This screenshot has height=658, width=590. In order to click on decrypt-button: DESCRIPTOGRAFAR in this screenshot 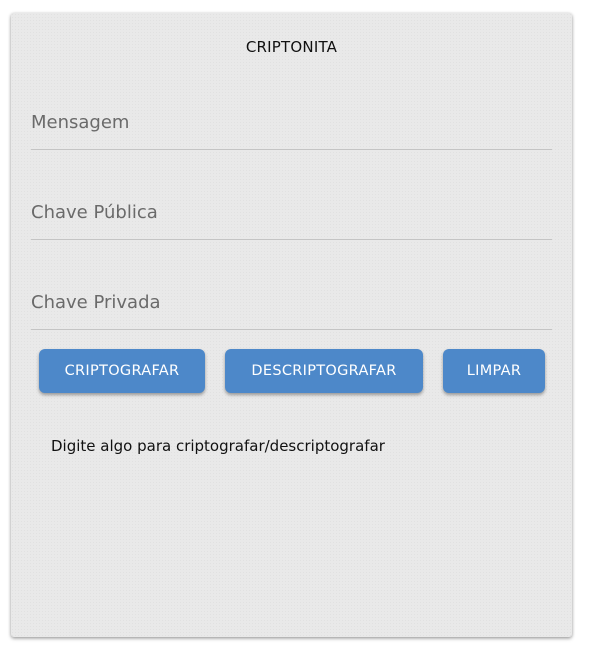, I will do `click(324, 371)`.